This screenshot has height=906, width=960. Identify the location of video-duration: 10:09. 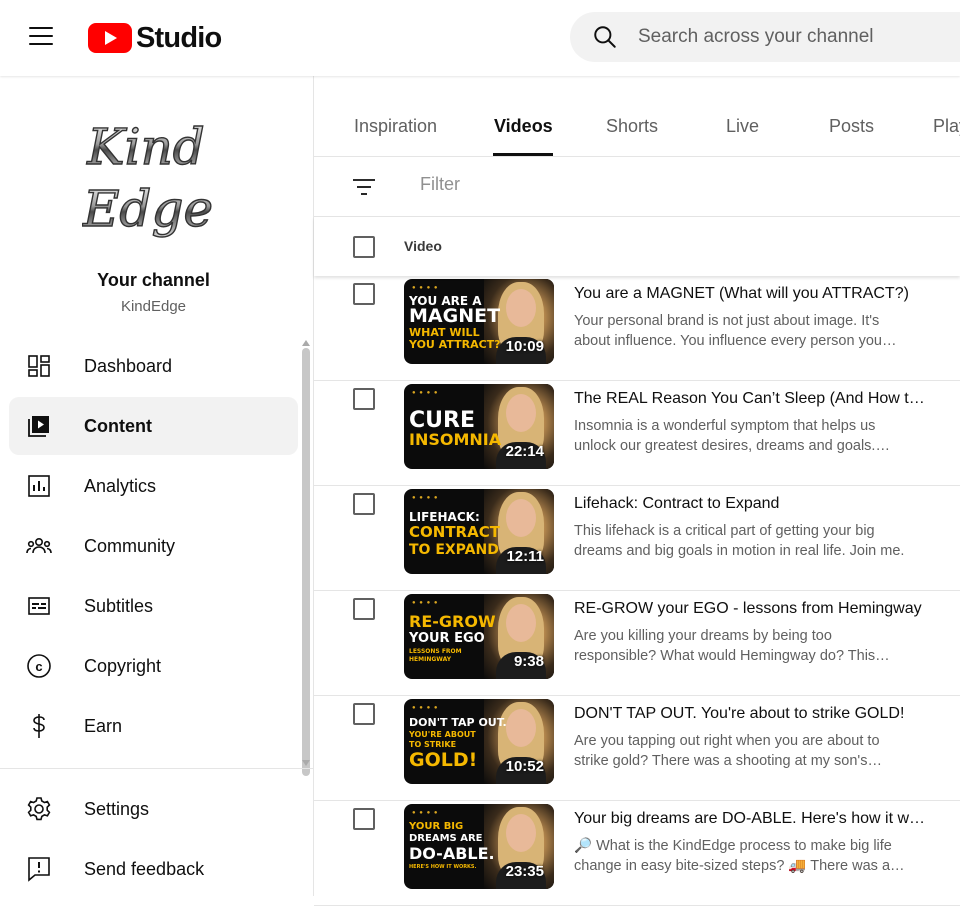
(524, 346).